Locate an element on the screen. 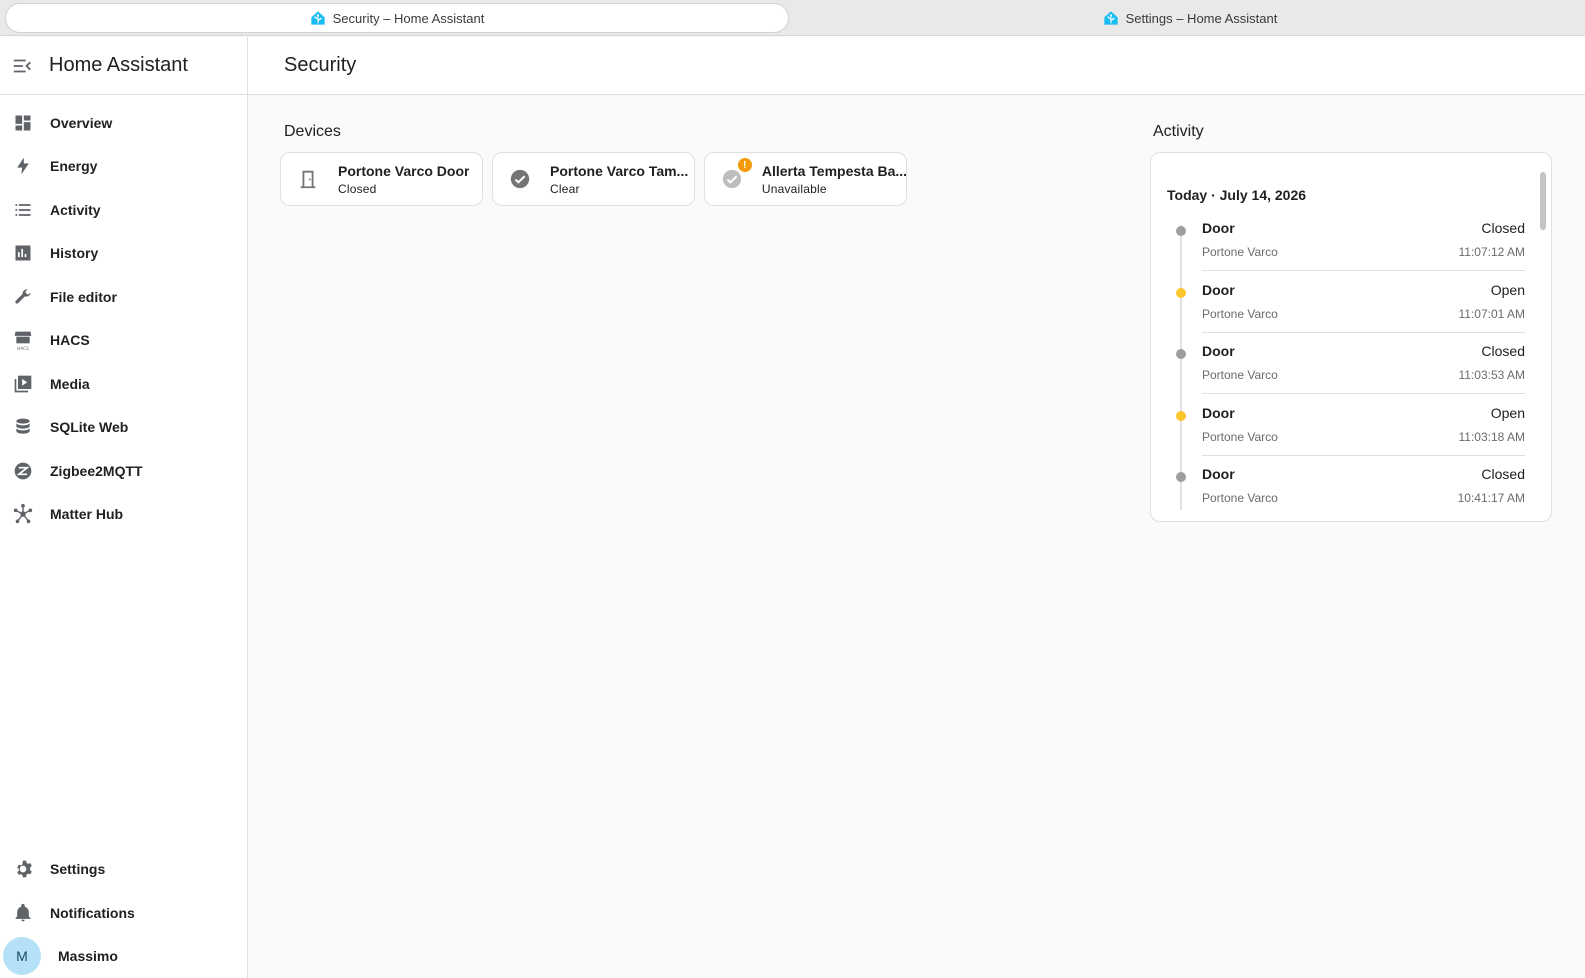 The height and width of the screenshot is (978, 1585). sidebar-item-matter-hub: Matter Hub is located at coordinates (123, 515).